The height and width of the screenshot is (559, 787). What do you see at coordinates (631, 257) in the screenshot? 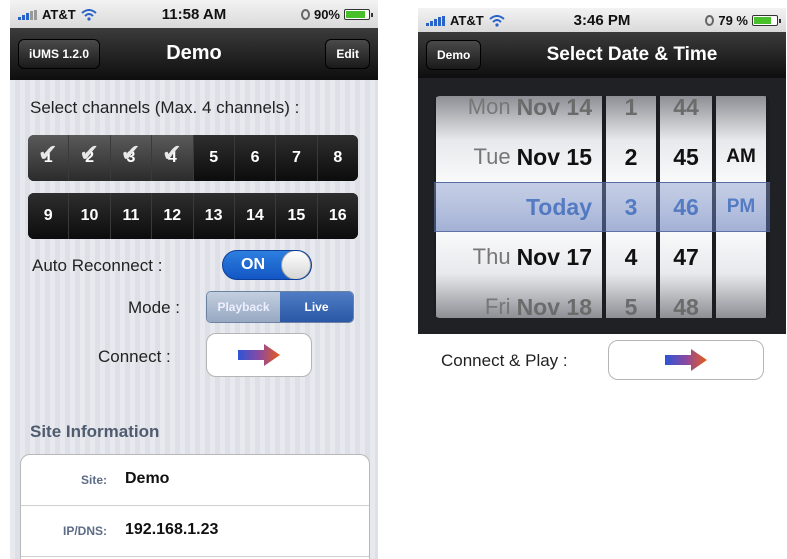
I see `hour-option: 4` at bounding box center [631, 257].